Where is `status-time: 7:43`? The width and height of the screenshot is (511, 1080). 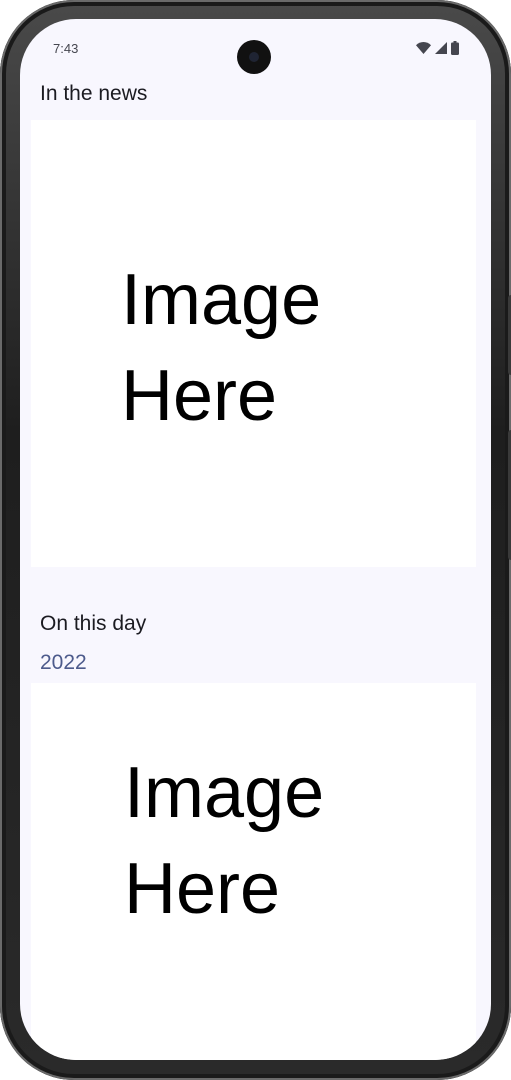 status-time: 7:43 is located at coordinates (66, 48).